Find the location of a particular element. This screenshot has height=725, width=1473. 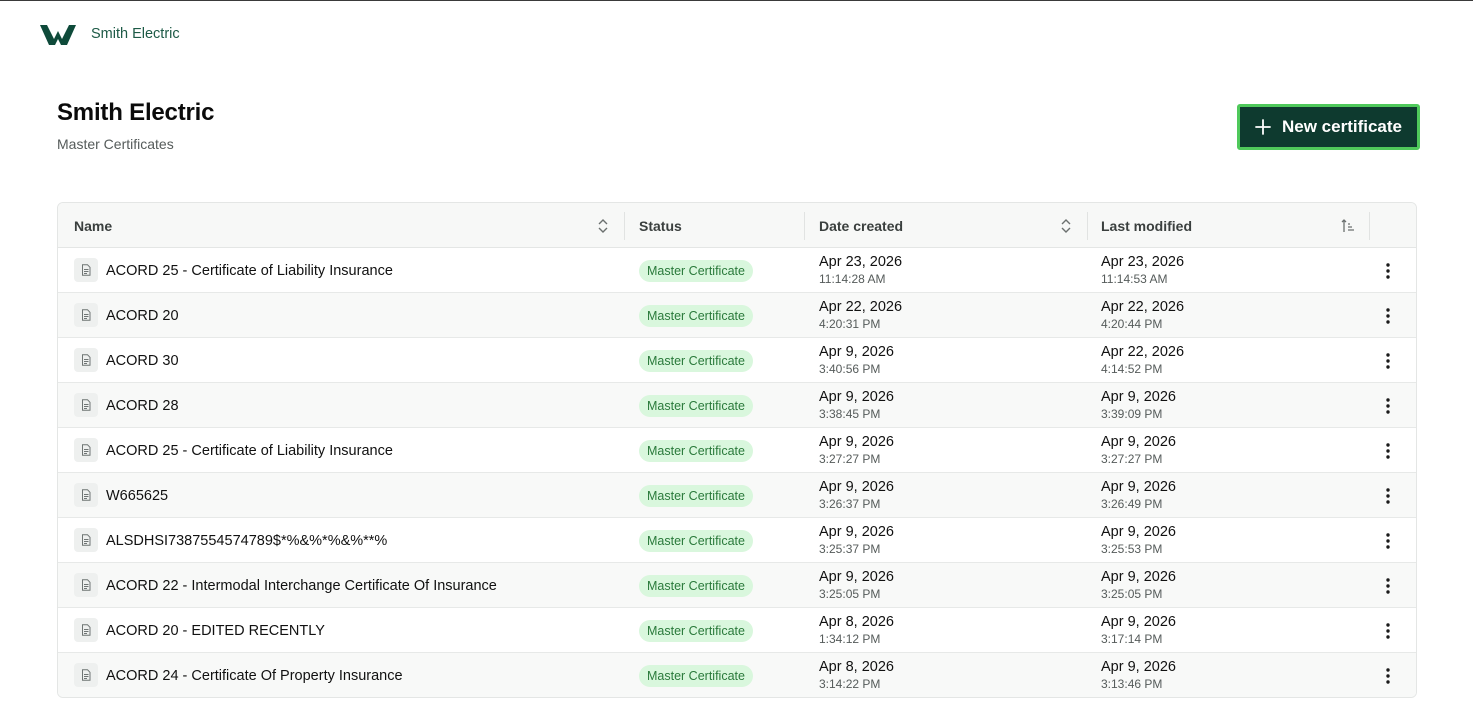

time-created: 3:26:37 PM is located at coordinates (850, 504).